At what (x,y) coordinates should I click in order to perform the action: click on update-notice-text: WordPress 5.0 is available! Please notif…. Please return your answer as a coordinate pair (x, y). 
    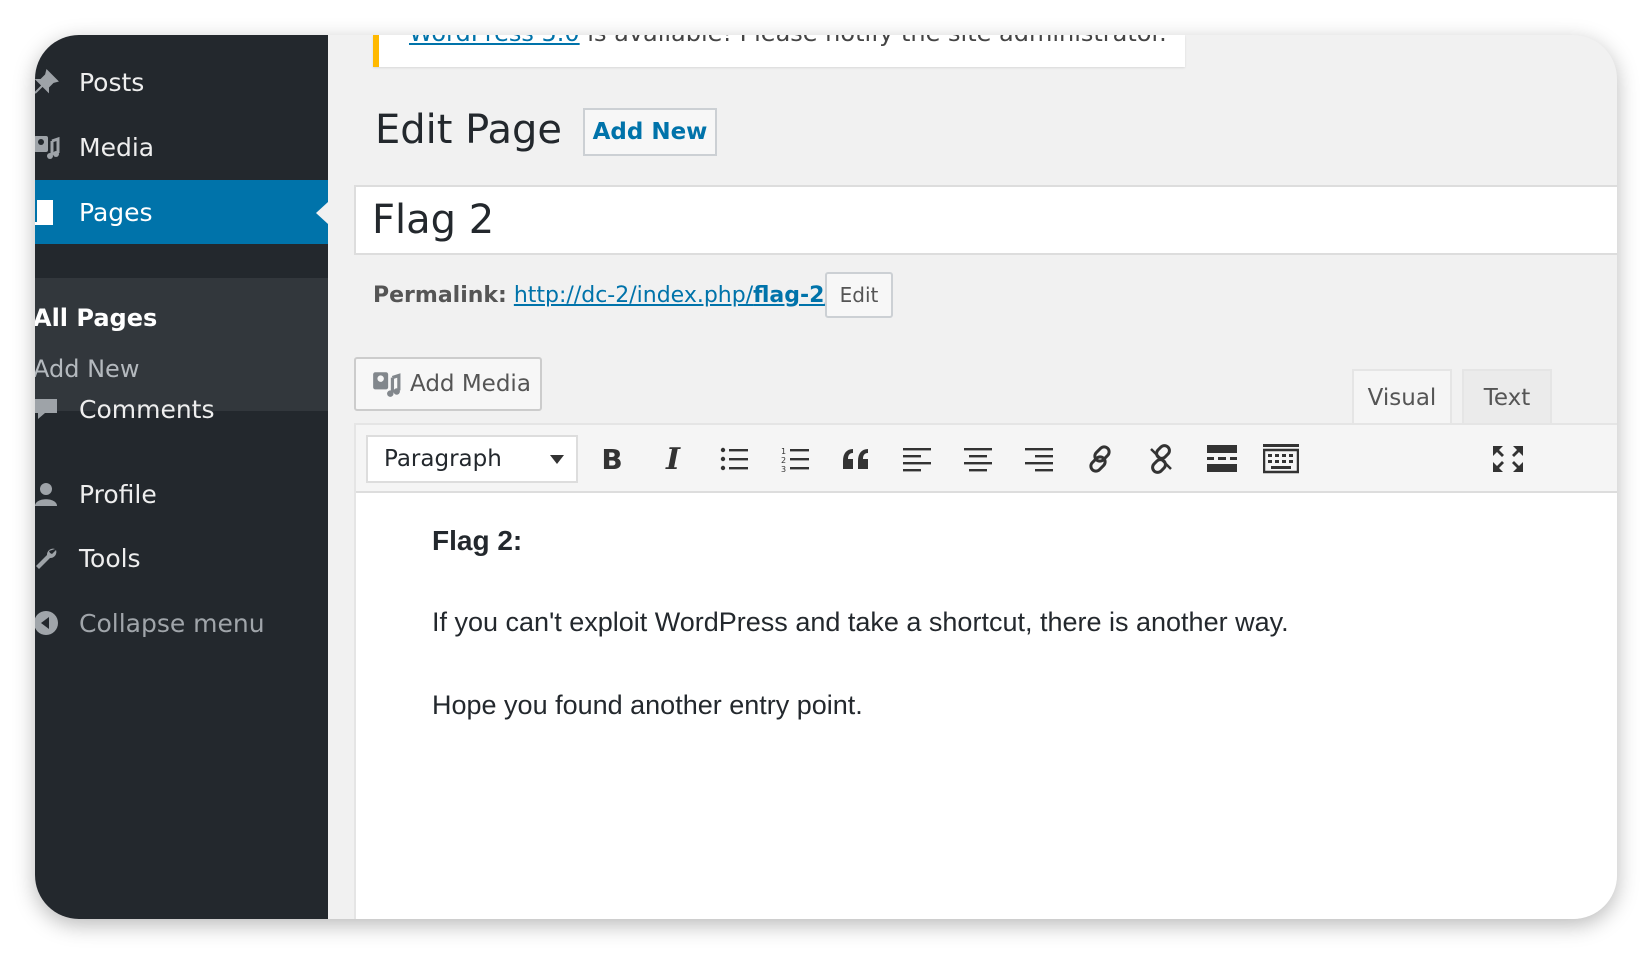
    Looking at the image, I should click on (788, 41).